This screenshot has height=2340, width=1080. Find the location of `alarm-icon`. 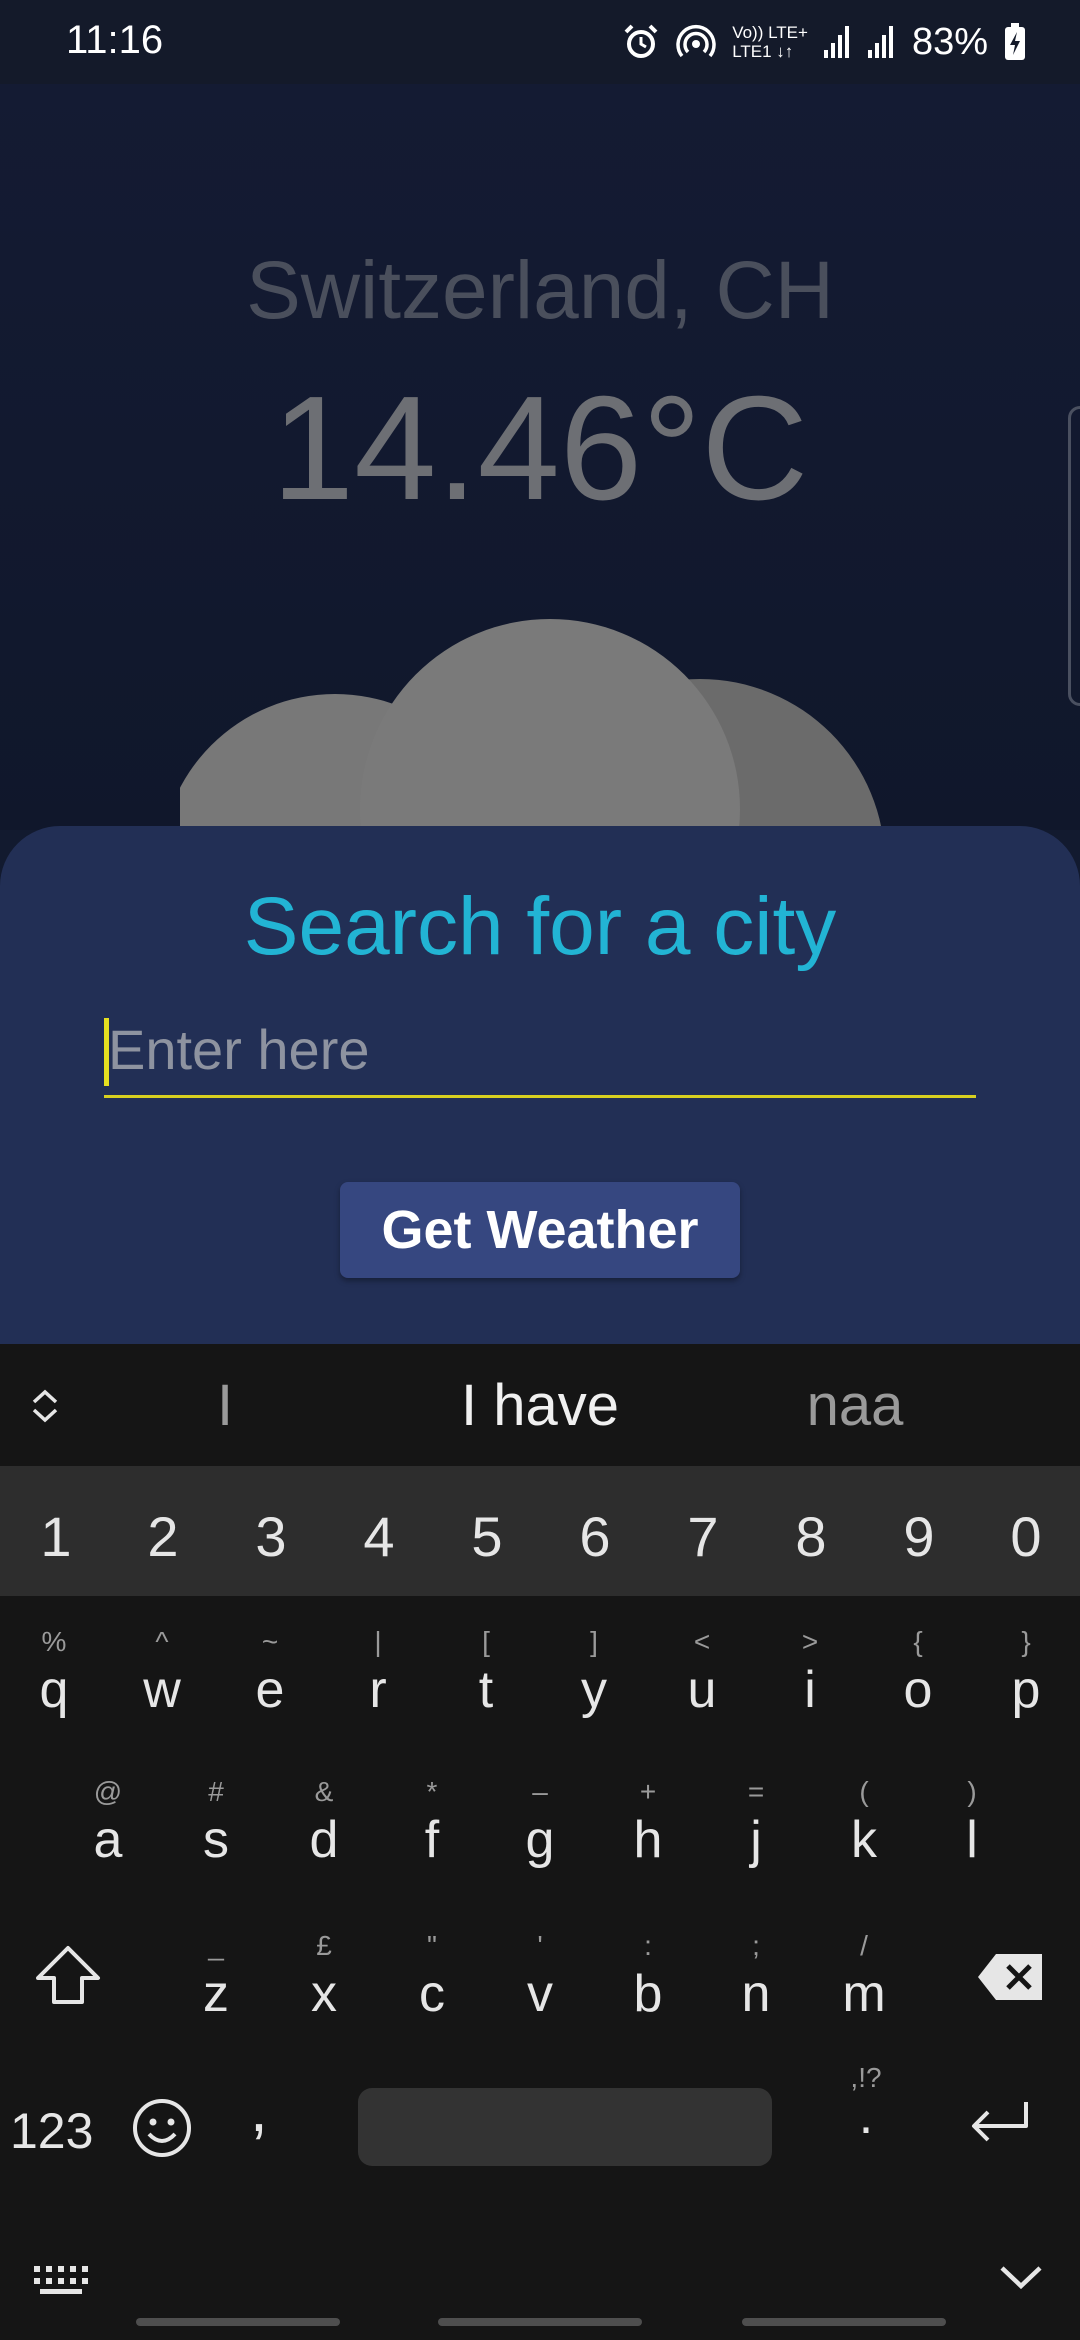

alarm-icon is located at coordinates (641, 42).